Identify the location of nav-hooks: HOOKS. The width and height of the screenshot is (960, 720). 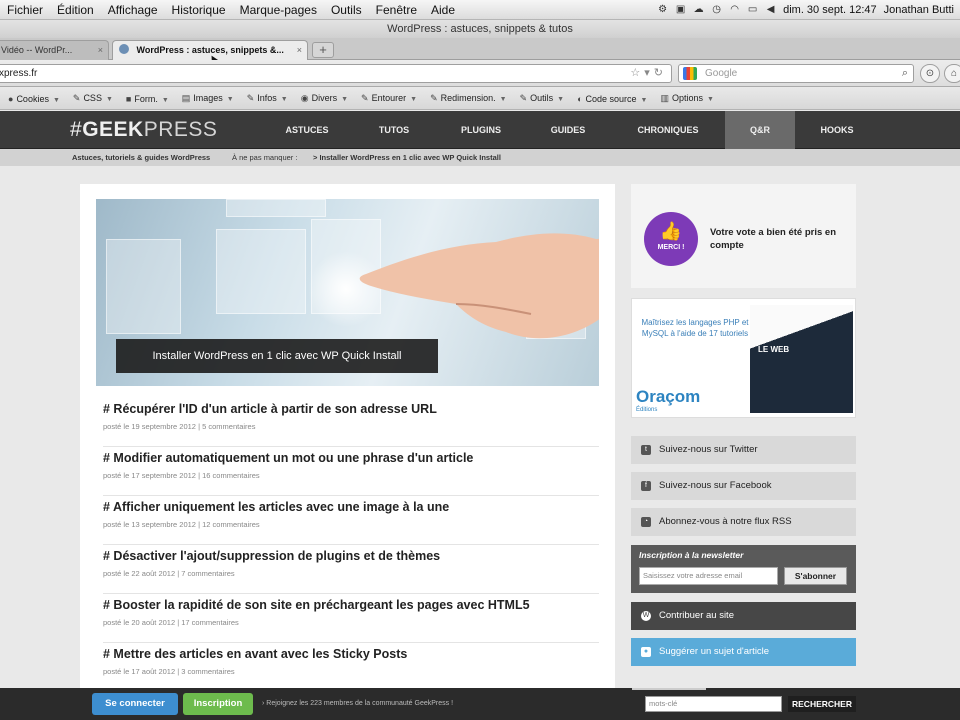
(837, 130).